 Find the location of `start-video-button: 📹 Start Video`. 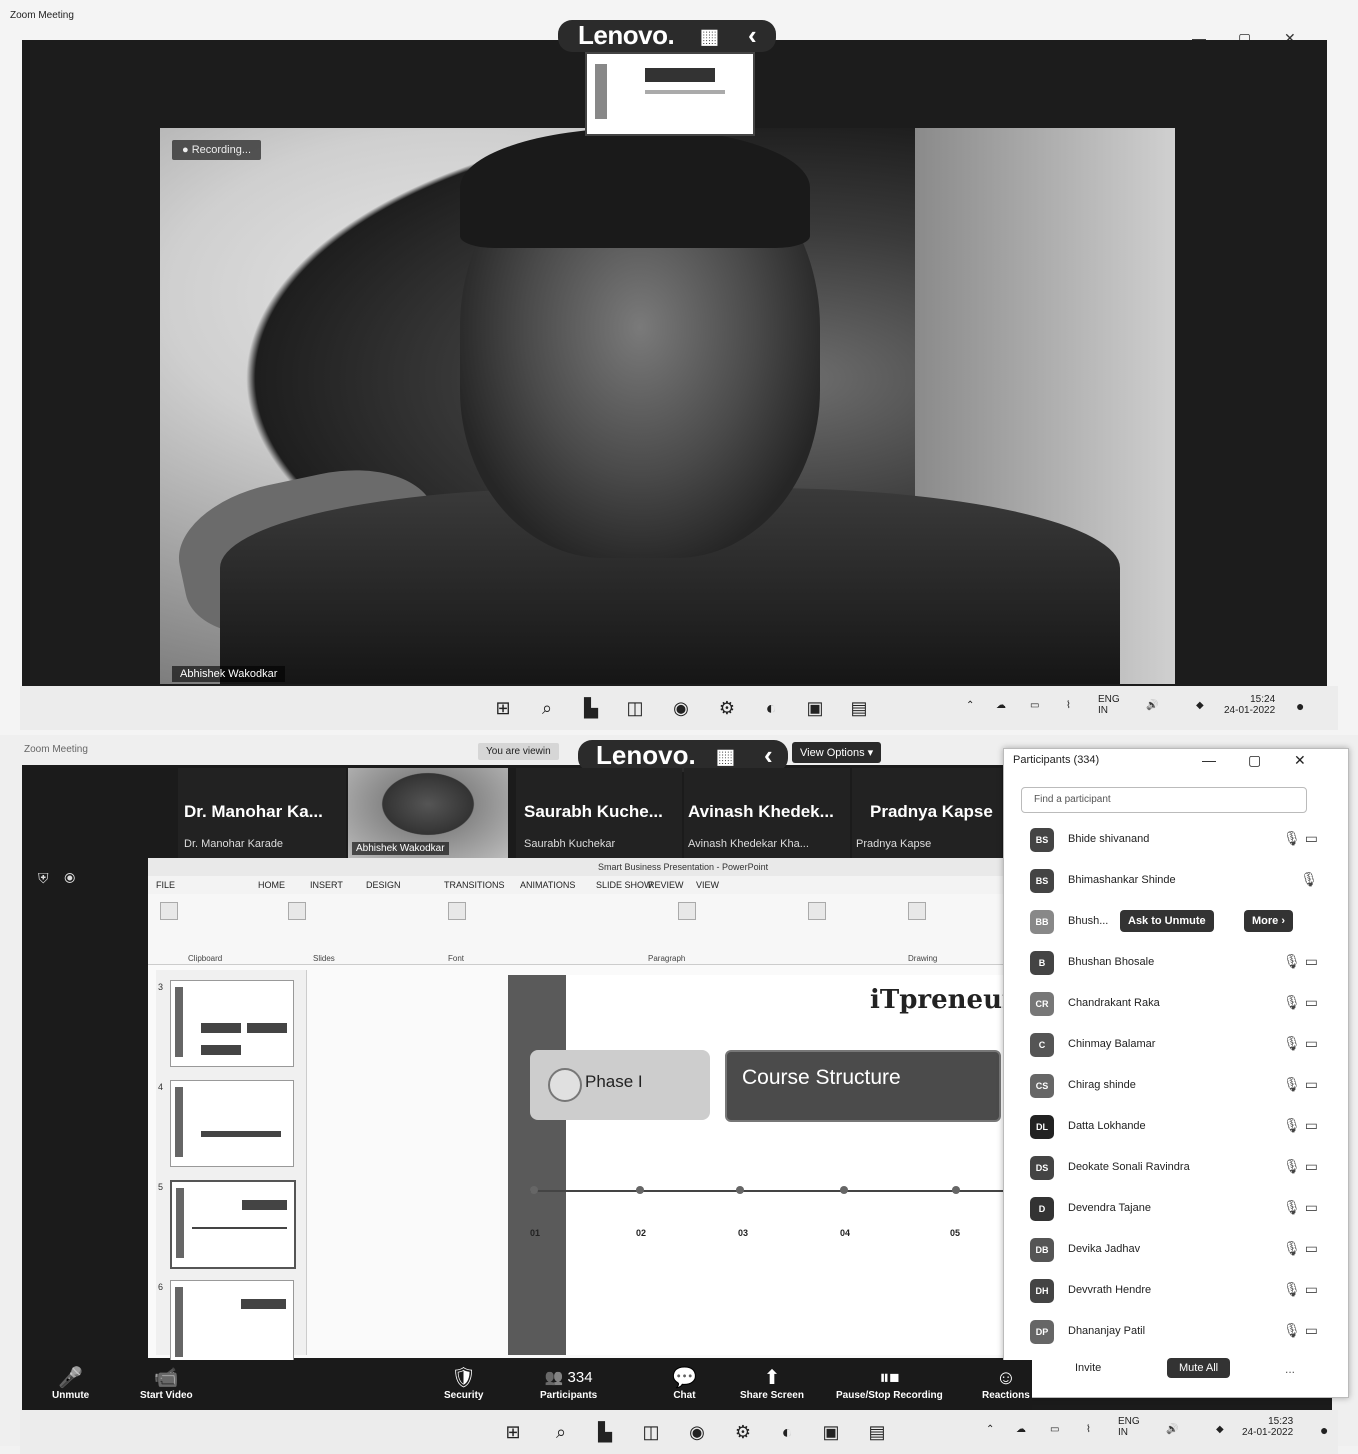

start-video-button: 📹 Start Video is located at coordinates (166, 1383).